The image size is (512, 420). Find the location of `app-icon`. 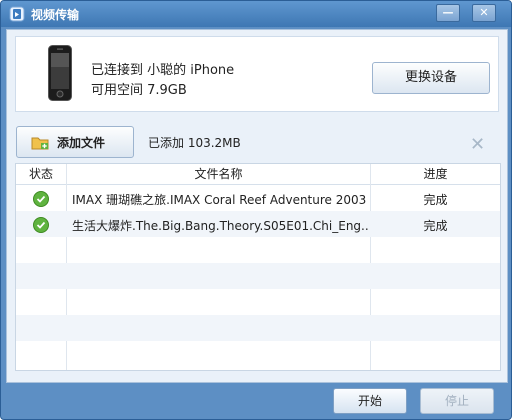

app-icon is located at coordinates (17, 14).